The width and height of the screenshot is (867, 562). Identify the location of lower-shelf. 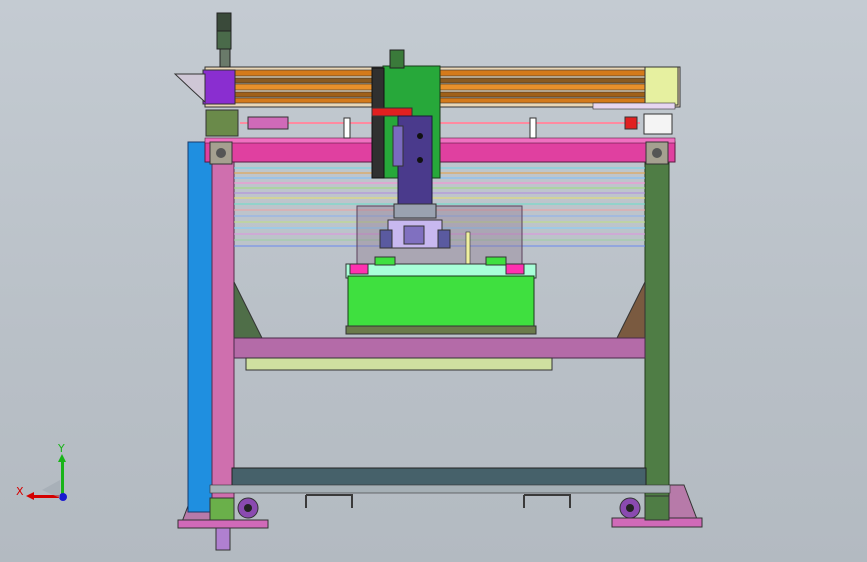
(399, 364).